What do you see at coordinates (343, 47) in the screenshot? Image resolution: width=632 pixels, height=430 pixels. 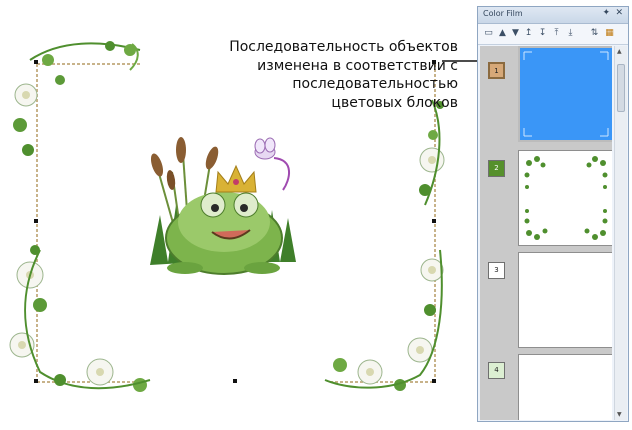 I see `callout-line: Последовательность объектов` at bounding box center [343, 47].